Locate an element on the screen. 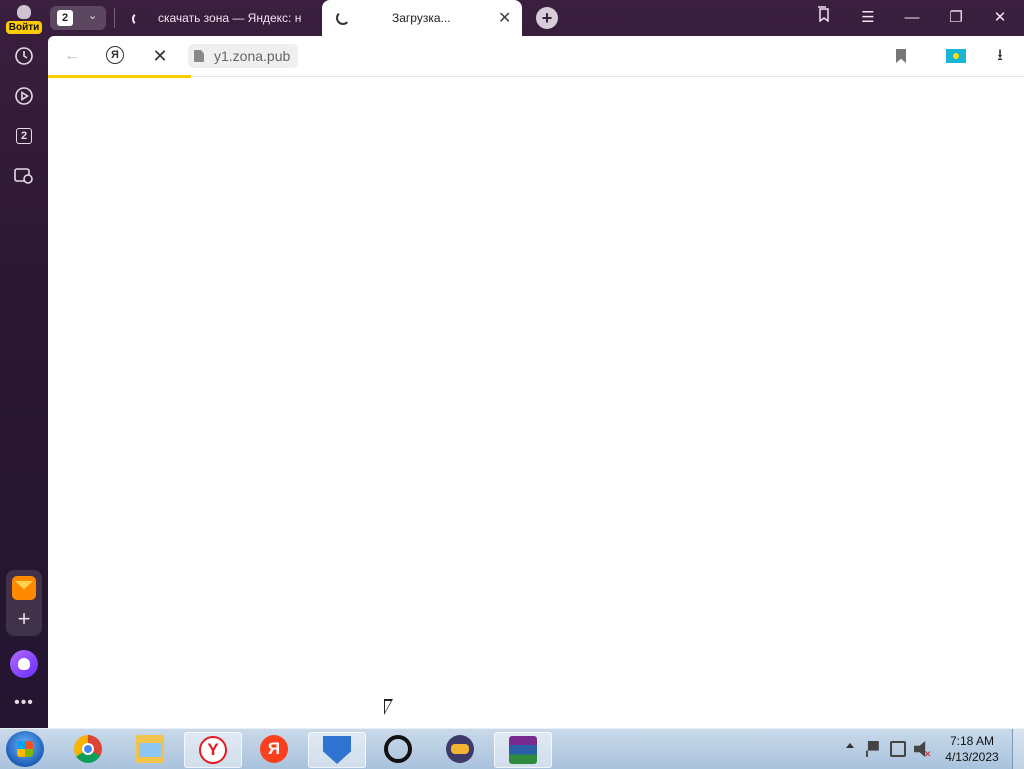 The height and width of the screenshot is (769, 1024). yandex-logo-icon: Я is located at coordinates (115, 55).